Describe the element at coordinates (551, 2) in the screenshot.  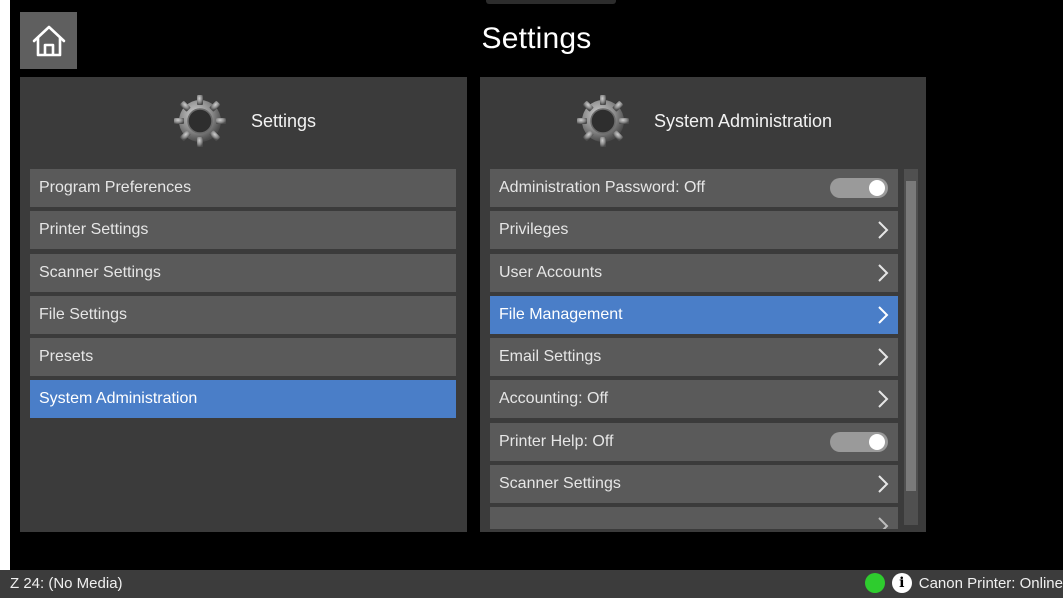
I see `top-notch` at that location.